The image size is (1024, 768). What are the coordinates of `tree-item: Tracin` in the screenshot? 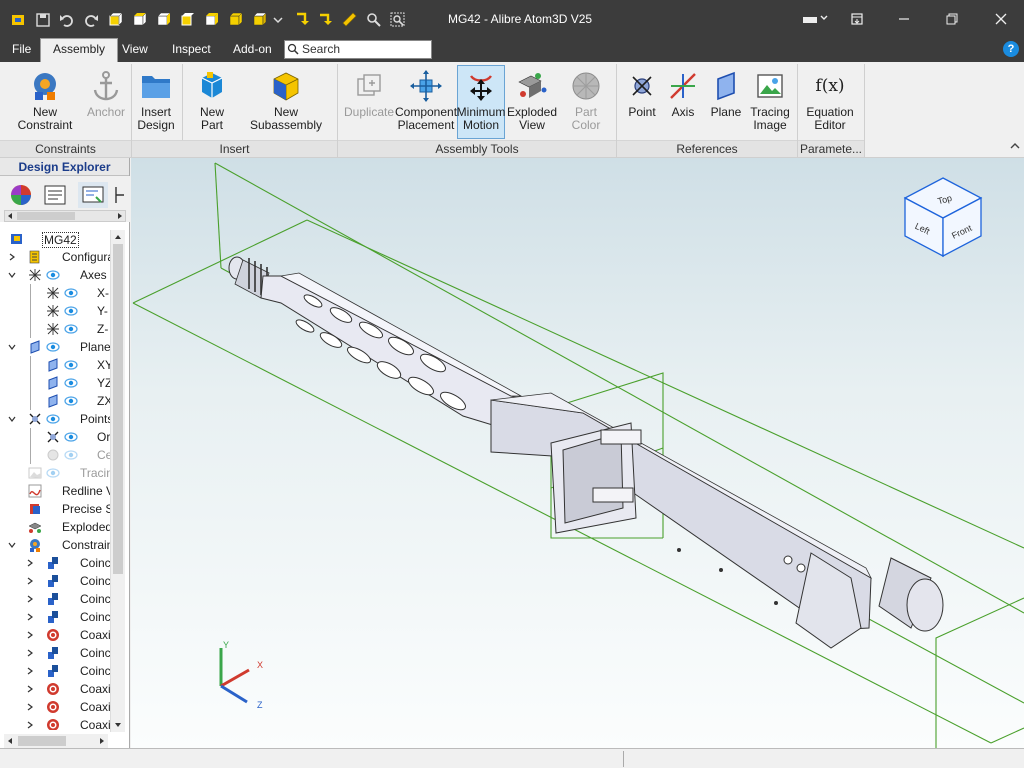 It's located at (55, 473).